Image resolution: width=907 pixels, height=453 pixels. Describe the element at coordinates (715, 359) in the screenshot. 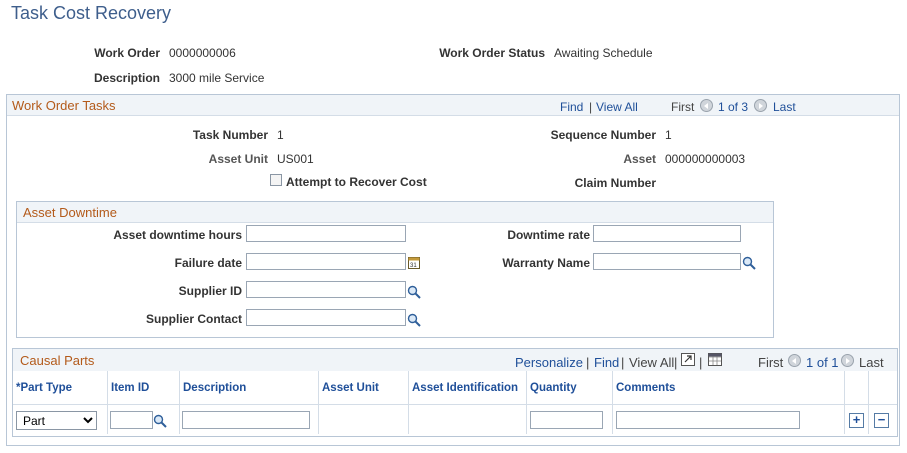

I see `download-grid-icon` at that location.